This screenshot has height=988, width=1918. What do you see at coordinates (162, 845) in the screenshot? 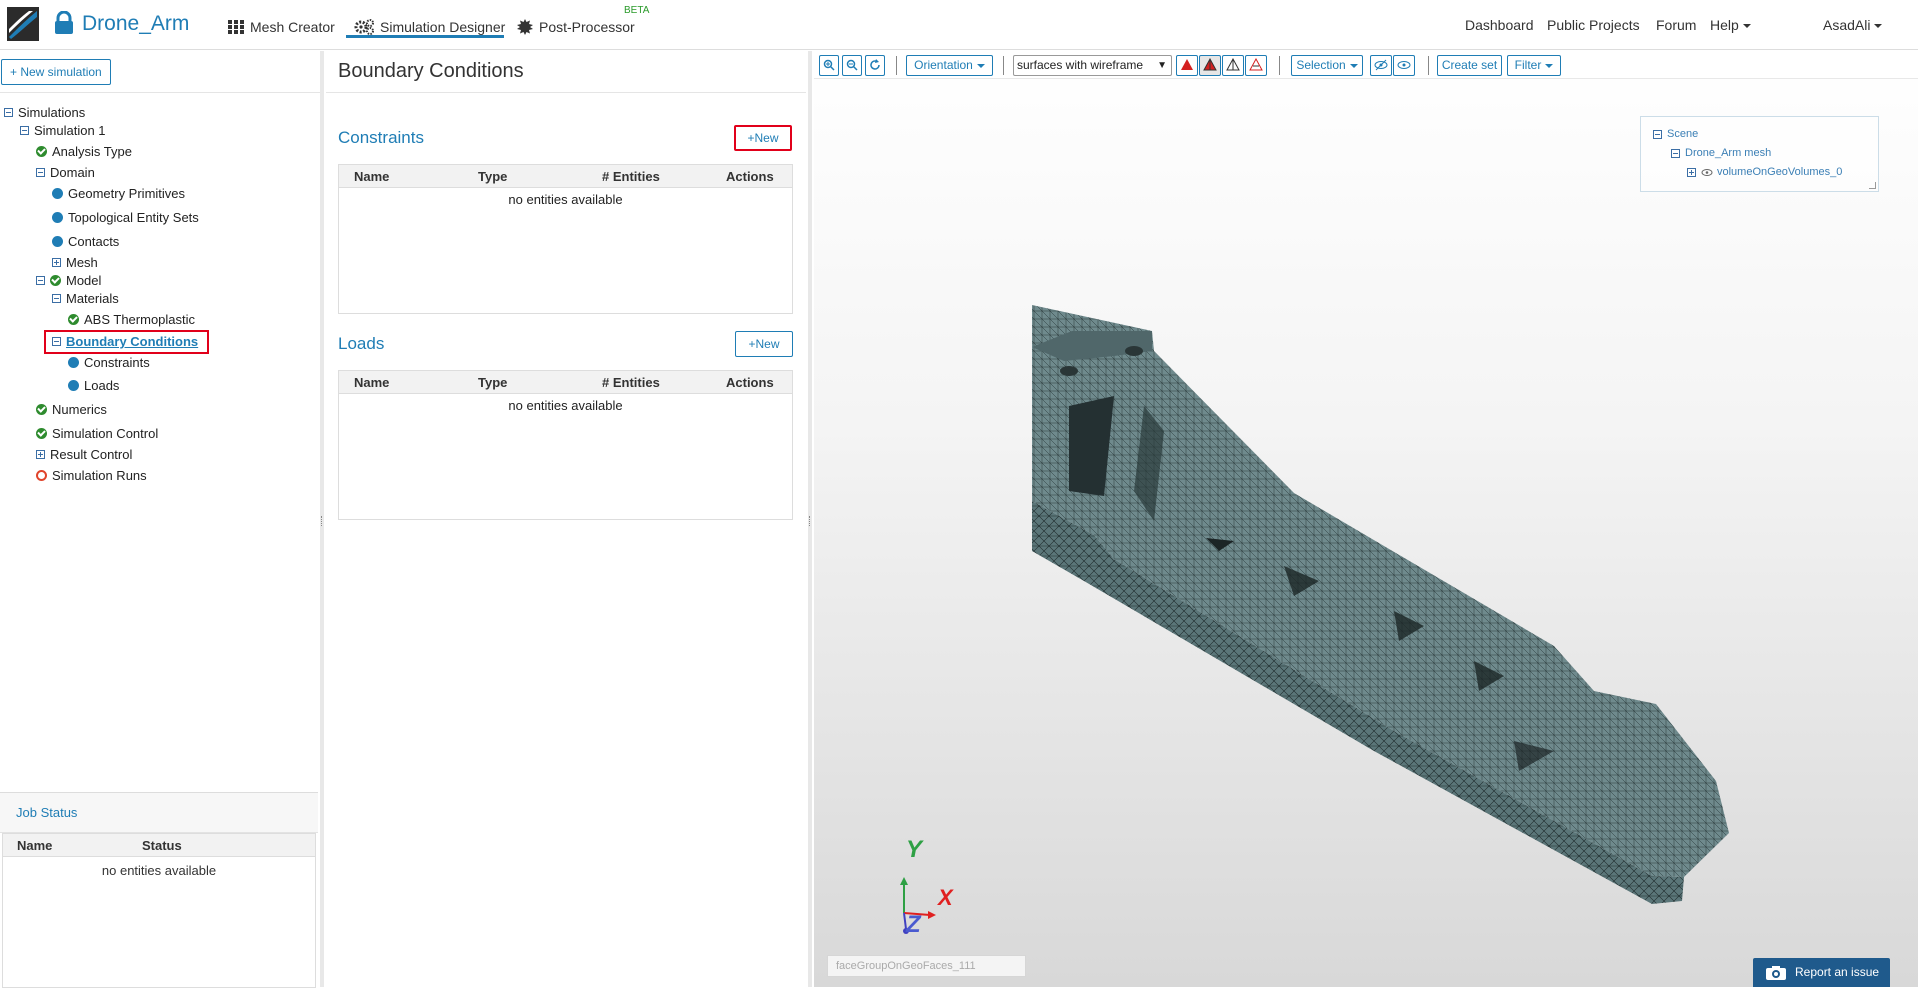
I see `column-header: Status` at bounding box center [162, 845].